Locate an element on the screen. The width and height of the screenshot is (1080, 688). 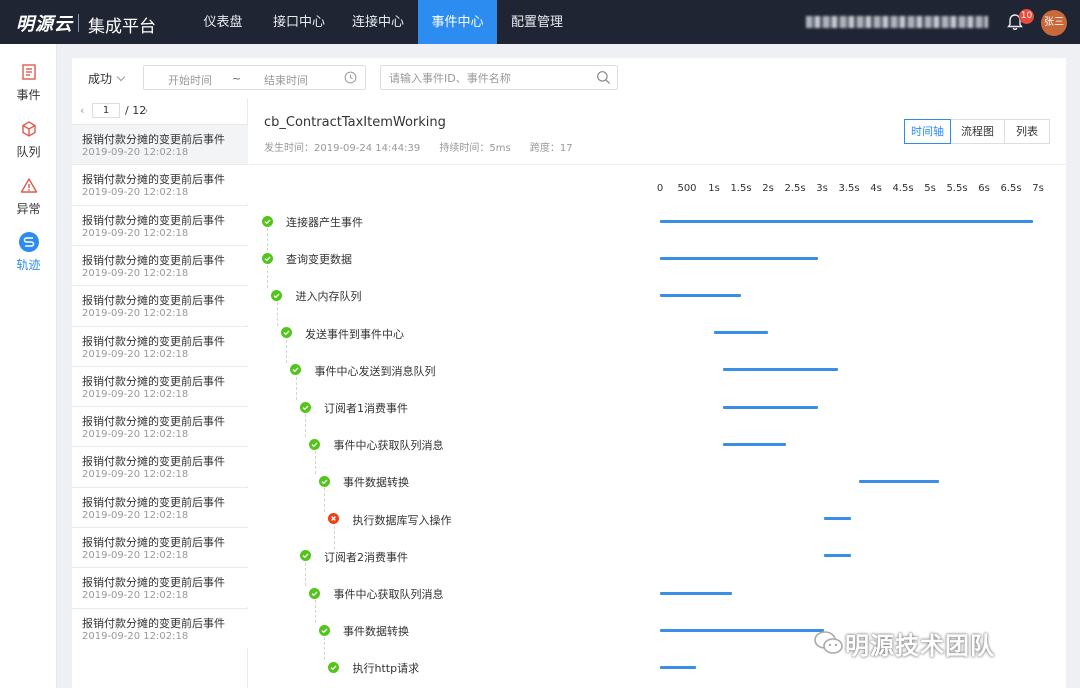
trace-step-label: 事件中心发送到消息队列 is located at coordinates (375, 371).